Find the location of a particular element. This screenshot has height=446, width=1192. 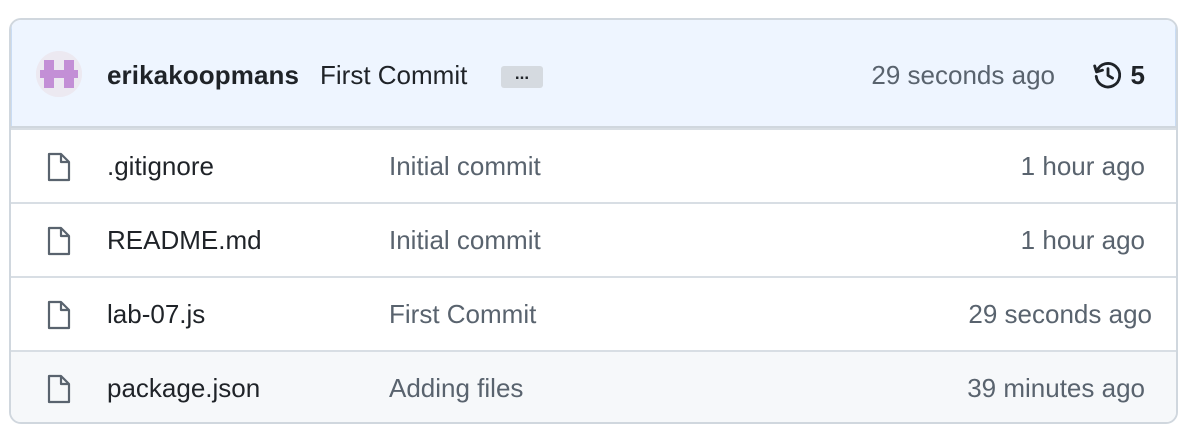

commit-time: 29 seconds ago is located at coordinates (963, 75).